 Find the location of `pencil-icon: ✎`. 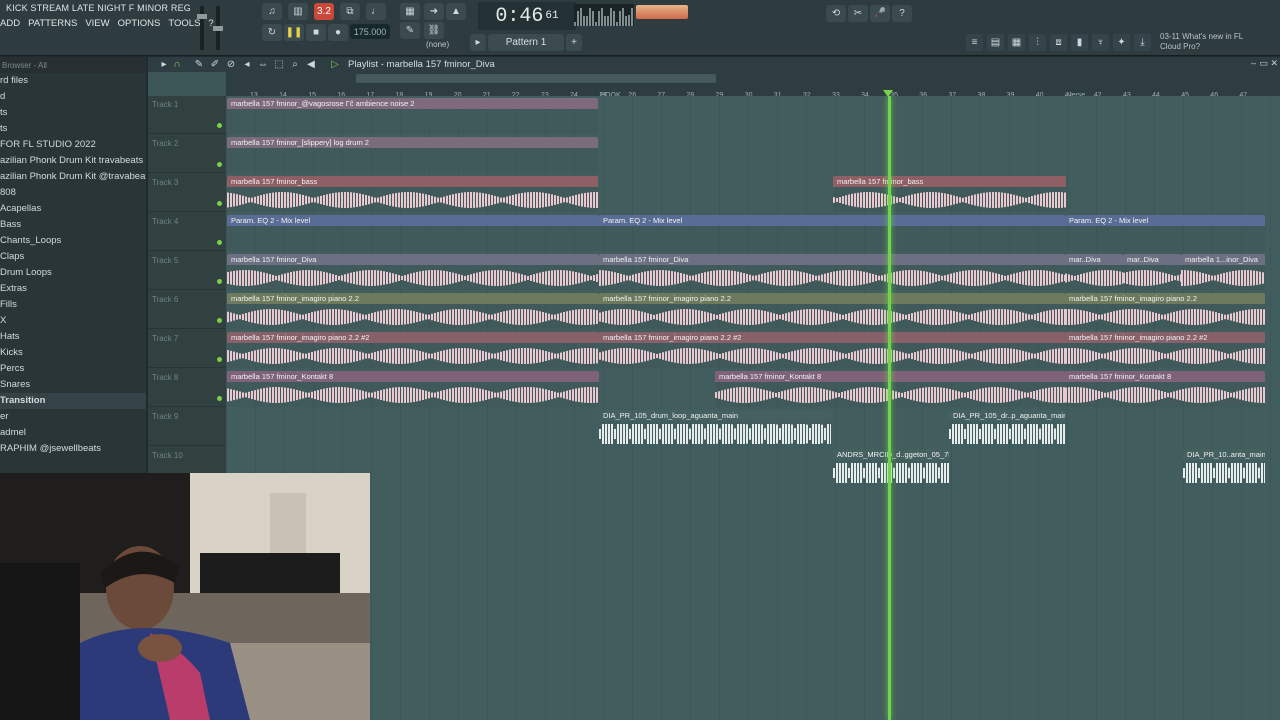

pencil-icon: ✎ is located at coordinates (199, 64).